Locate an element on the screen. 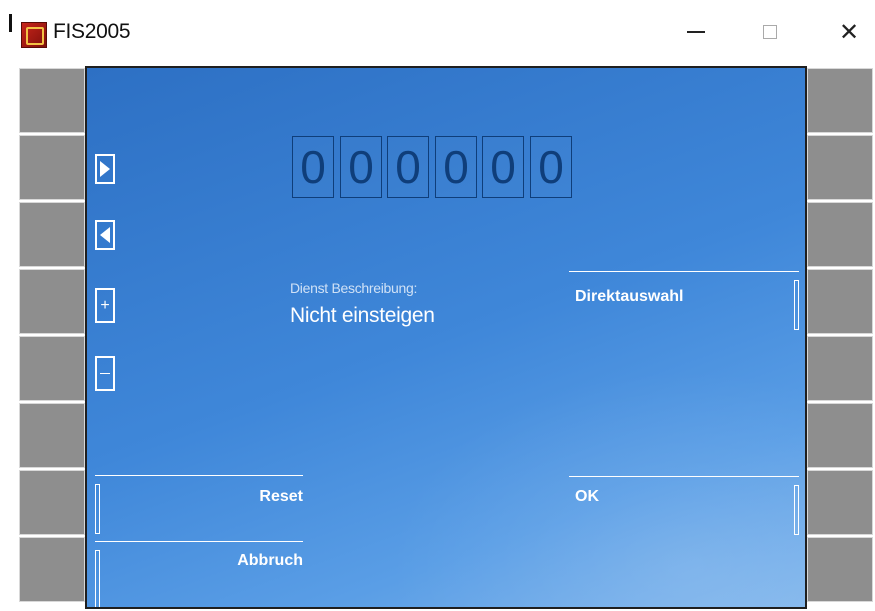 Image resolution: width=875 pixels, height=611 pixels. close-icon: ✕ is located at coordinates (849, 32).